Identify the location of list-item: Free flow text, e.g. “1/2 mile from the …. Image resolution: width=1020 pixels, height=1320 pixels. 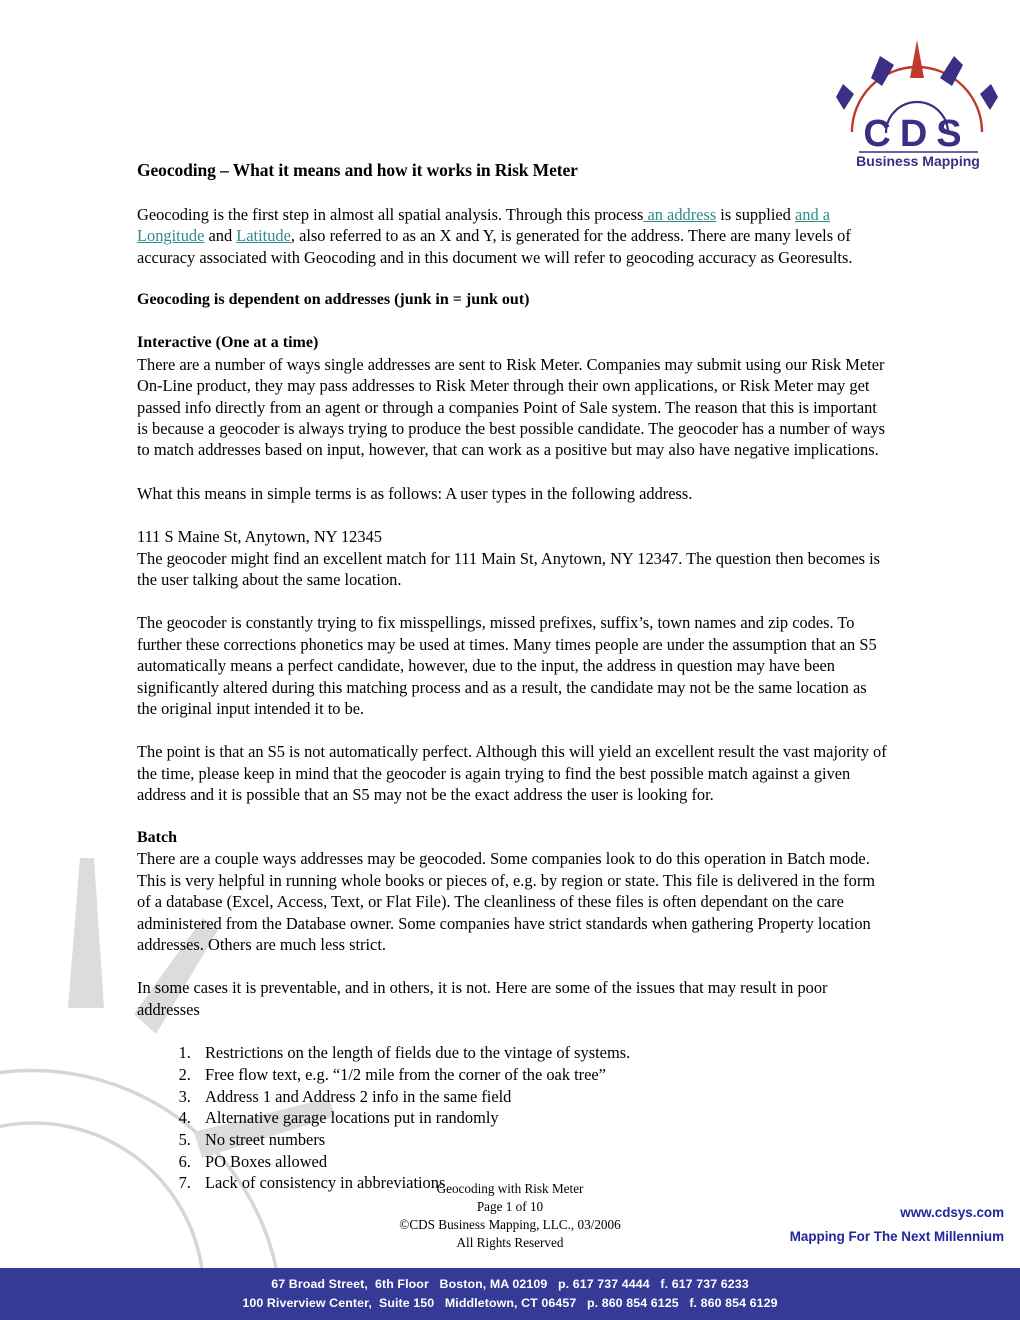
(541, 1075).